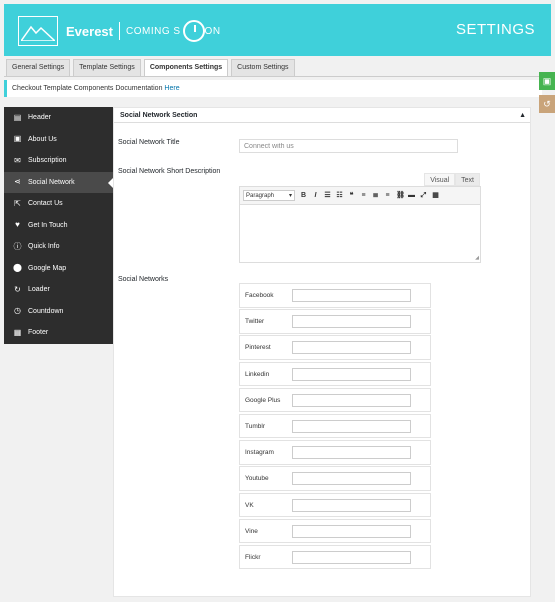 The image size is (555, 602). I want to click on sidebar-item-get-in-touch: ♥ Get In Touch, so click(58, 226).